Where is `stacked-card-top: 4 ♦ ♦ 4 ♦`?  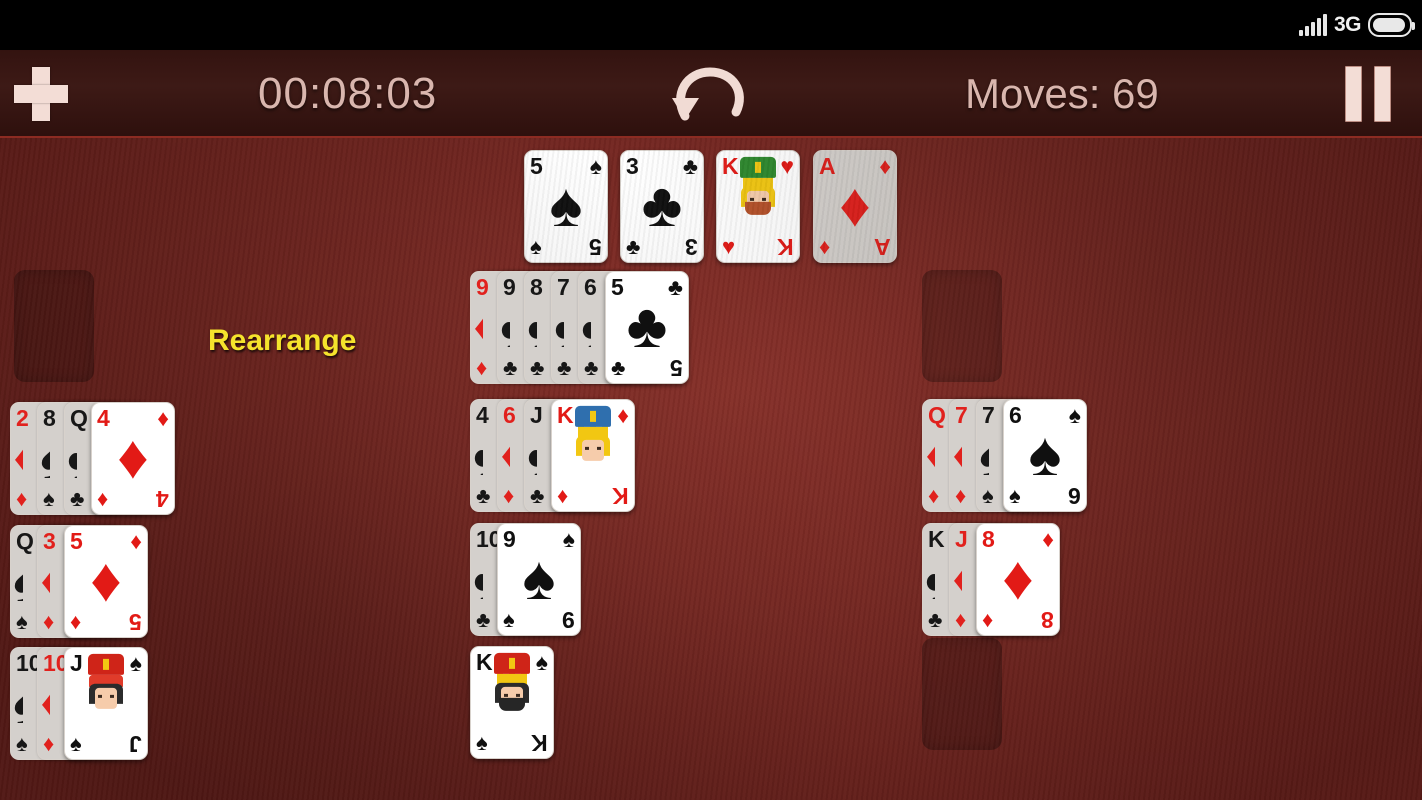 stacked-card-top: 4 ♦ ♦ 4 ♦ is located at coordinates (133, 458).